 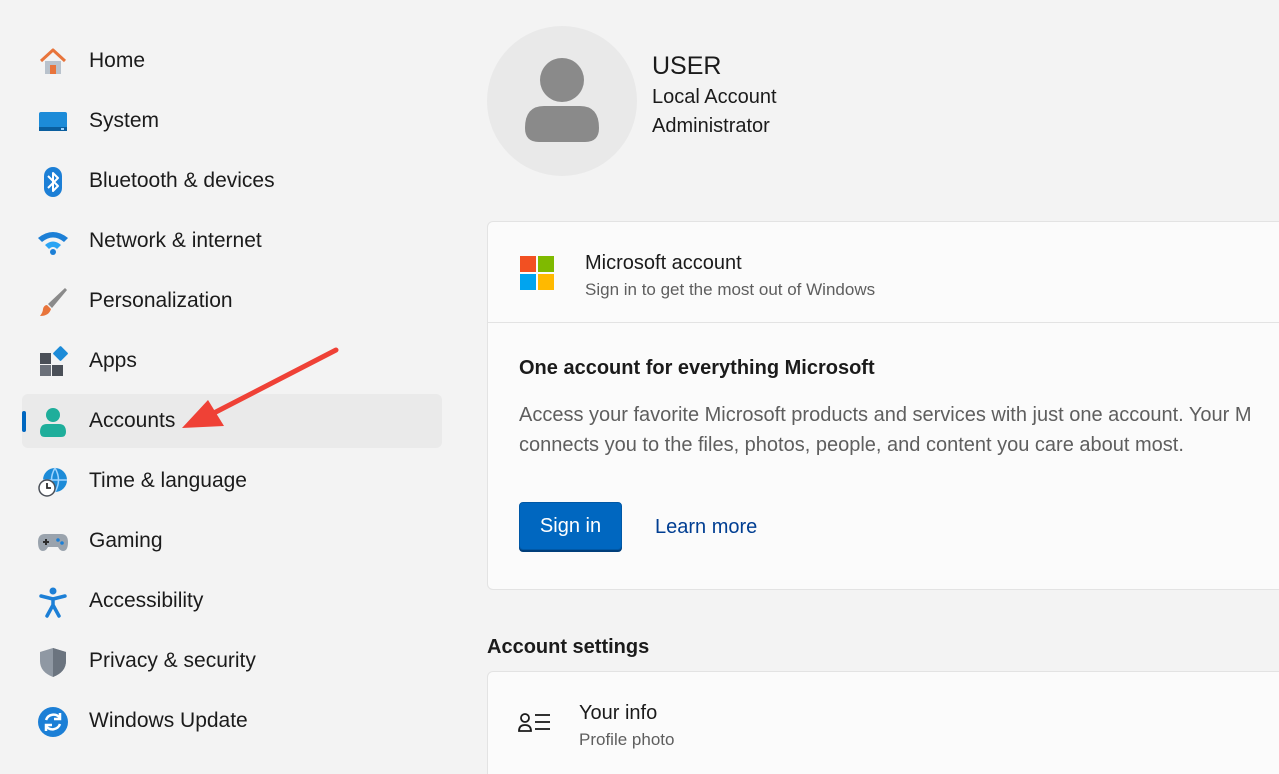 What do you see at coordinates (730, 289) in the screenshot?
I see `microsoft-account-subtitle: Sign in to get the most out of Windows` at bounding box center [730, 289].